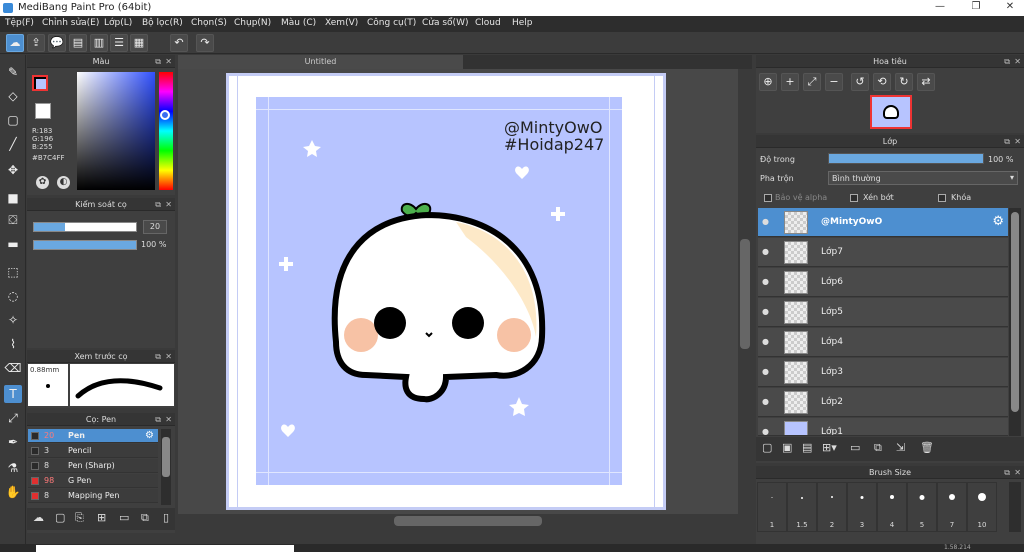 The height and width of the screenshot is (552, 1024). I want to click on menu-window: Cửa sổ(W), so click(445, 23).